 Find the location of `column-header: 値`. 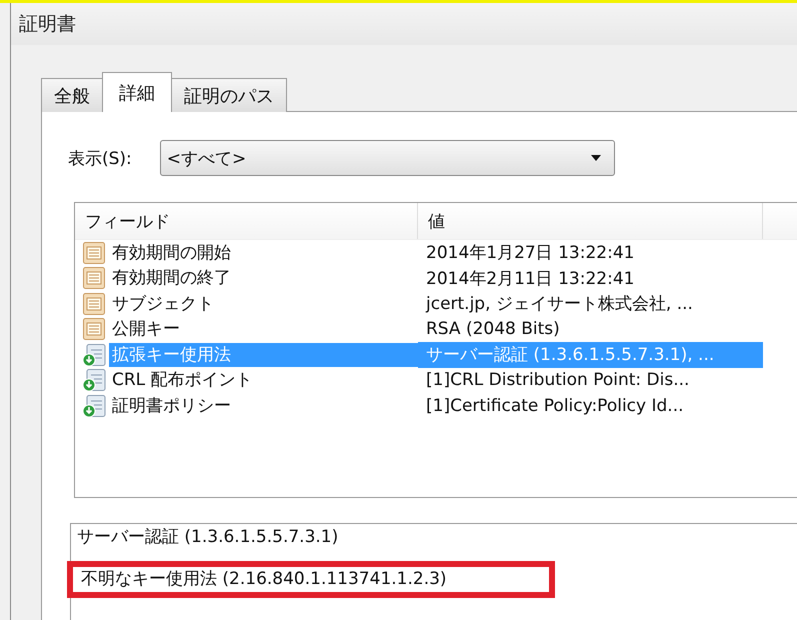

column-header: 値 is located at coordinates (590, 221).